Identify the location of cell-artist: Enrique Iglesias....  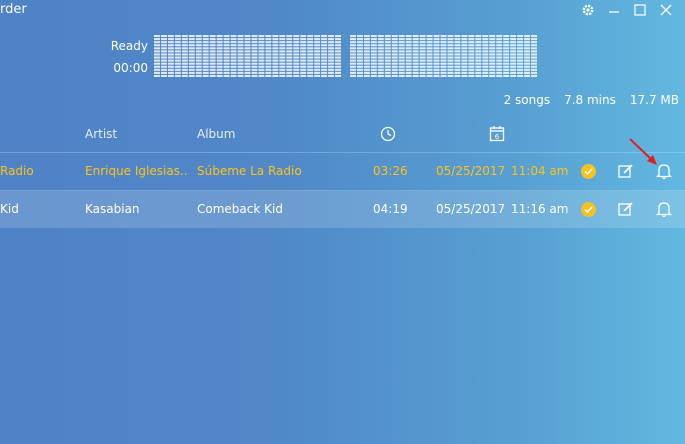
(137, 171).